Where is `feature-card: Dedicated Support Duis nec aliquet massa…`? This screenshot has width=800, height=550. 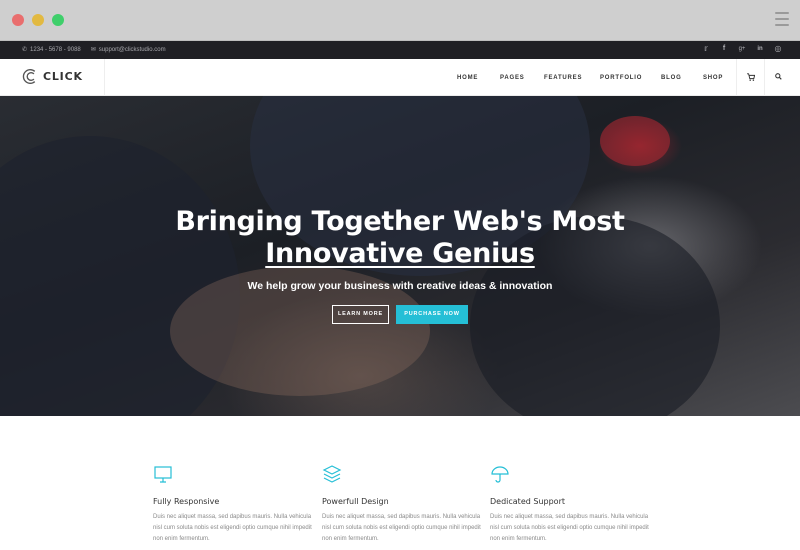
feature-card: Dedicated Support Duis nec aliquet massa… is located at coordinates (570, 504).